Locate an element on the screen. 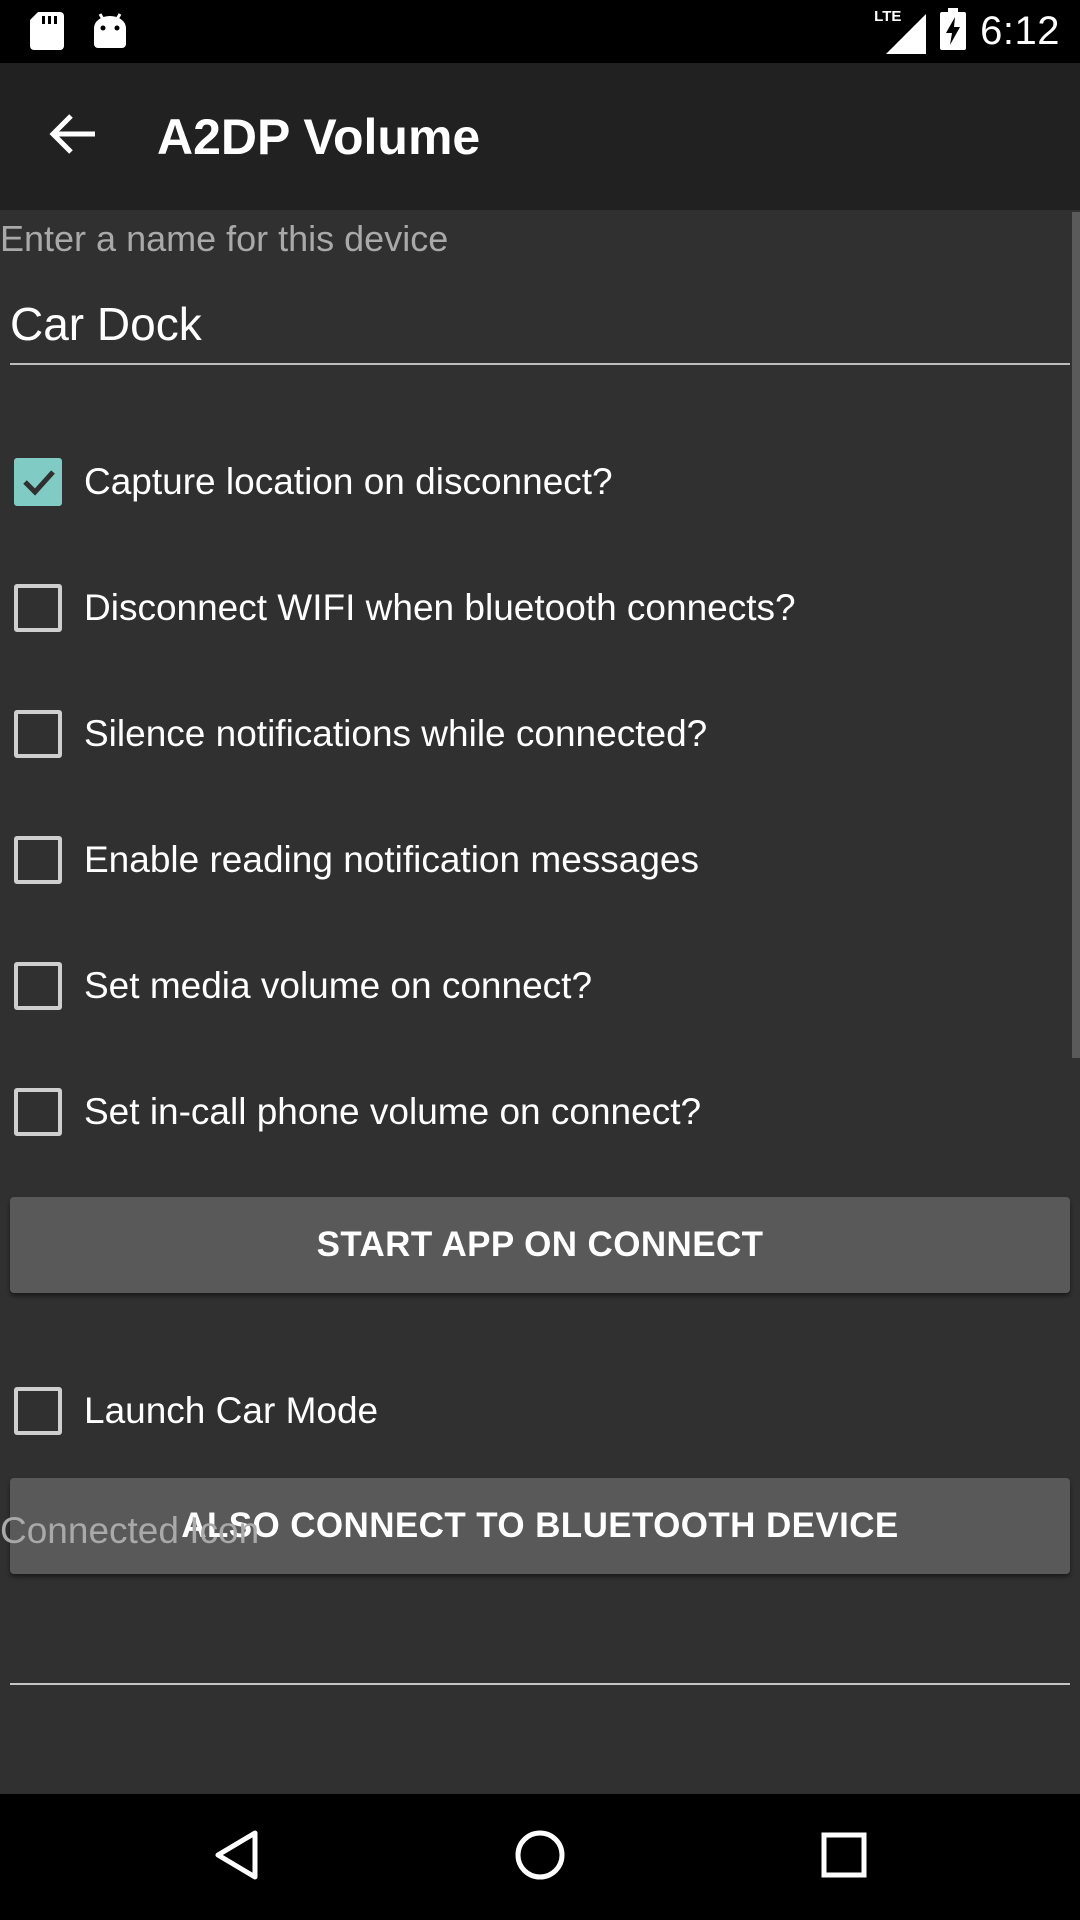 Image resolution: width=1080 pixels, height=1920 pixels. checkmark-icon is located at coordinates (39, 483).